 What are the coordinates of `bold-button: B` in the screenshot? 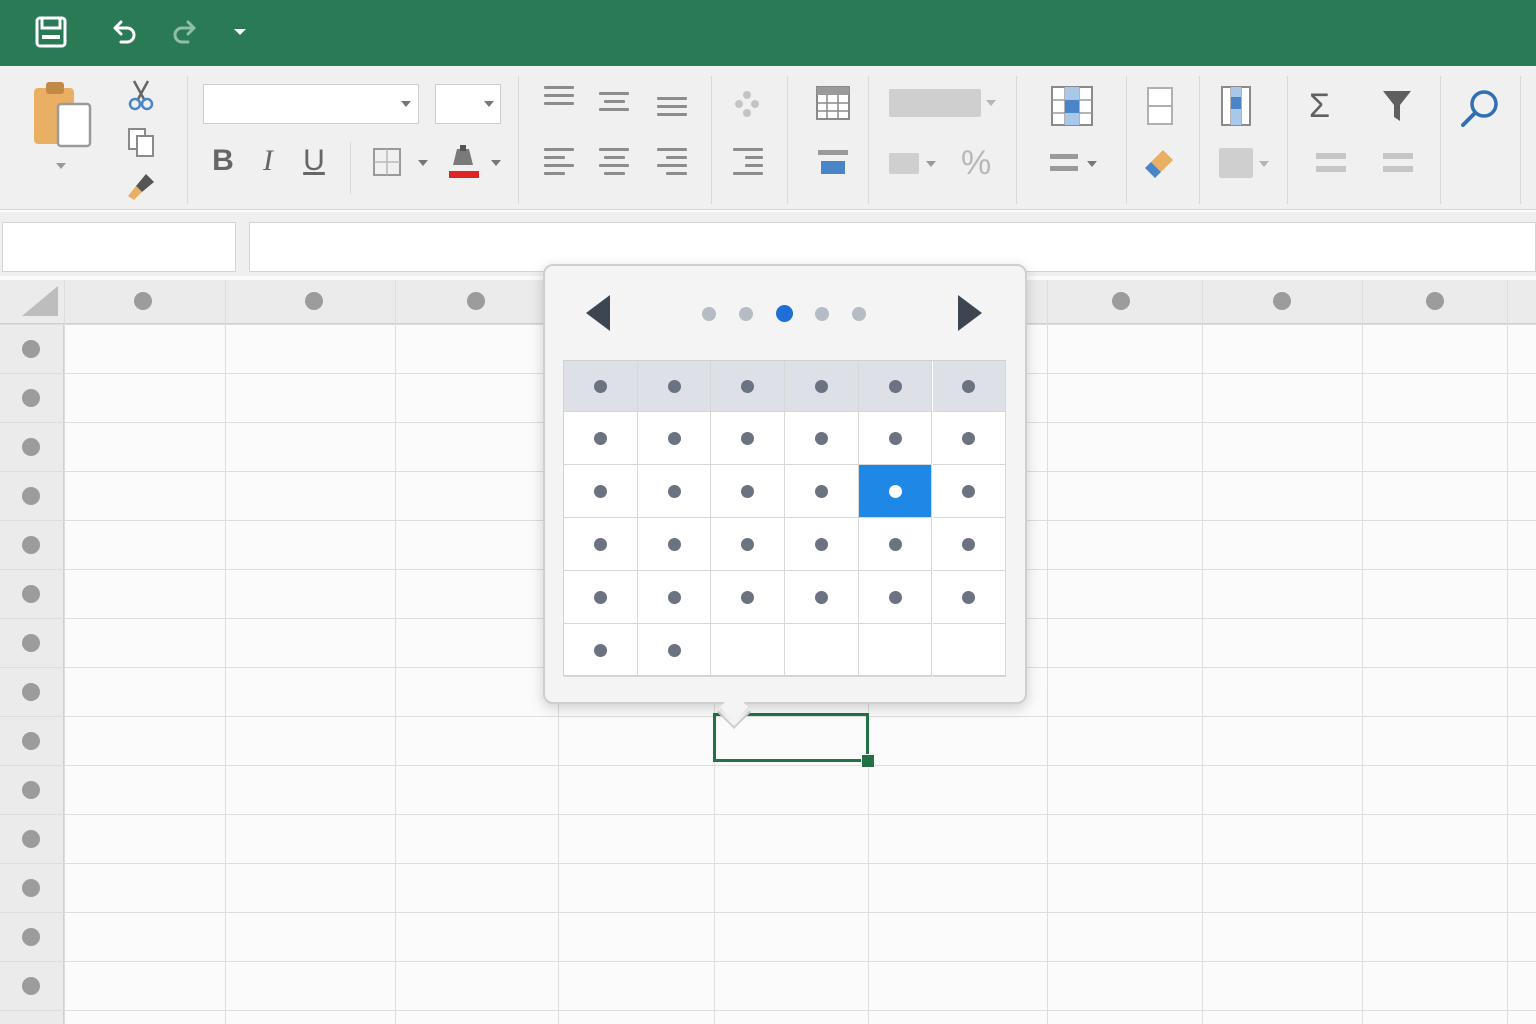 It's located at (223, 161).